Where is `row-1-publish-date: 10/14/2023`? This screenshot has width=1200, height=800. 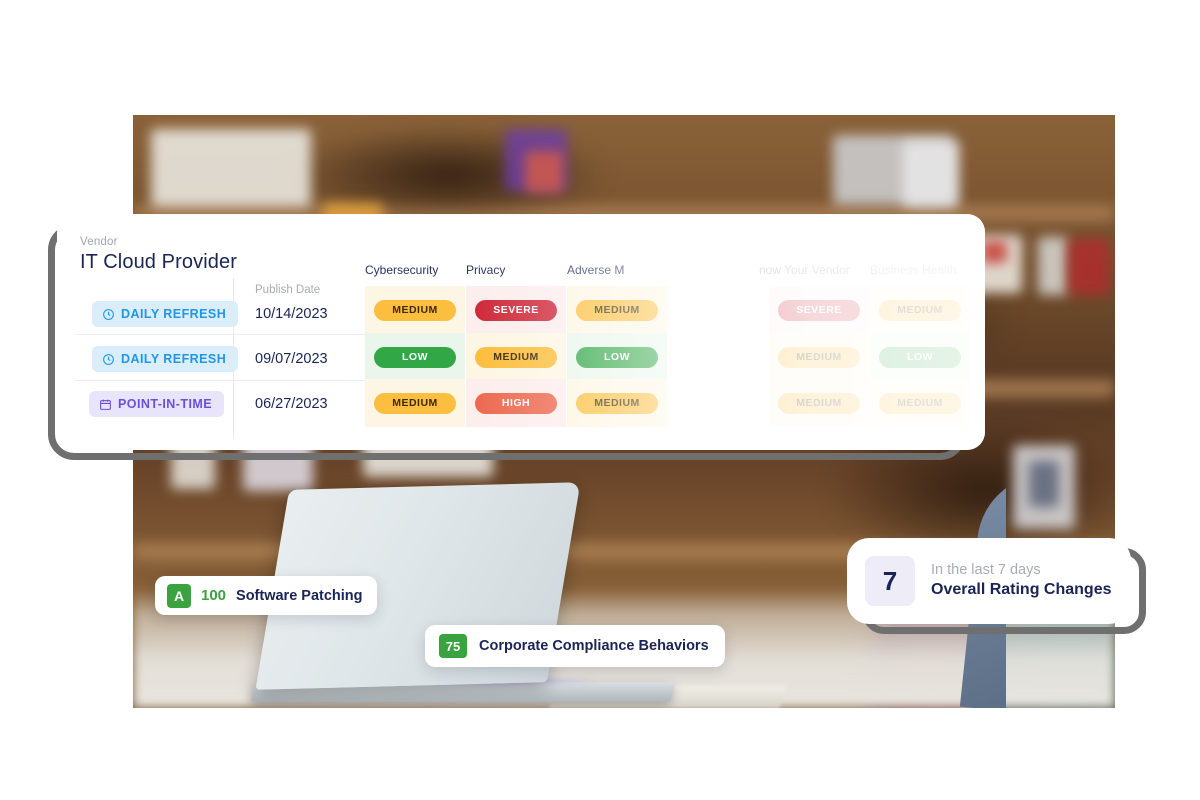
row-1-publish-date: 10/14/2023 is located at coordinates (291, 314).